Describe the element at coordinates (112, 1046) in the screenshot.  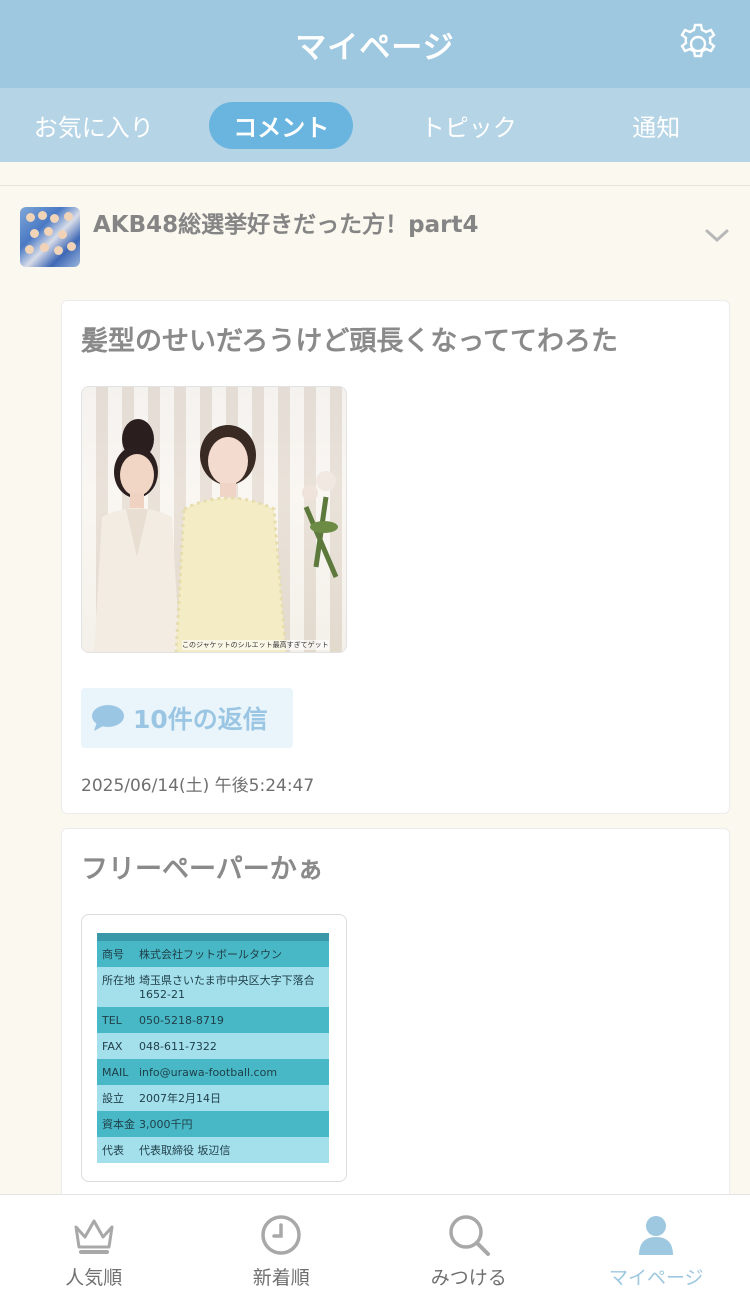
I see `table-key: FAX` at that location.